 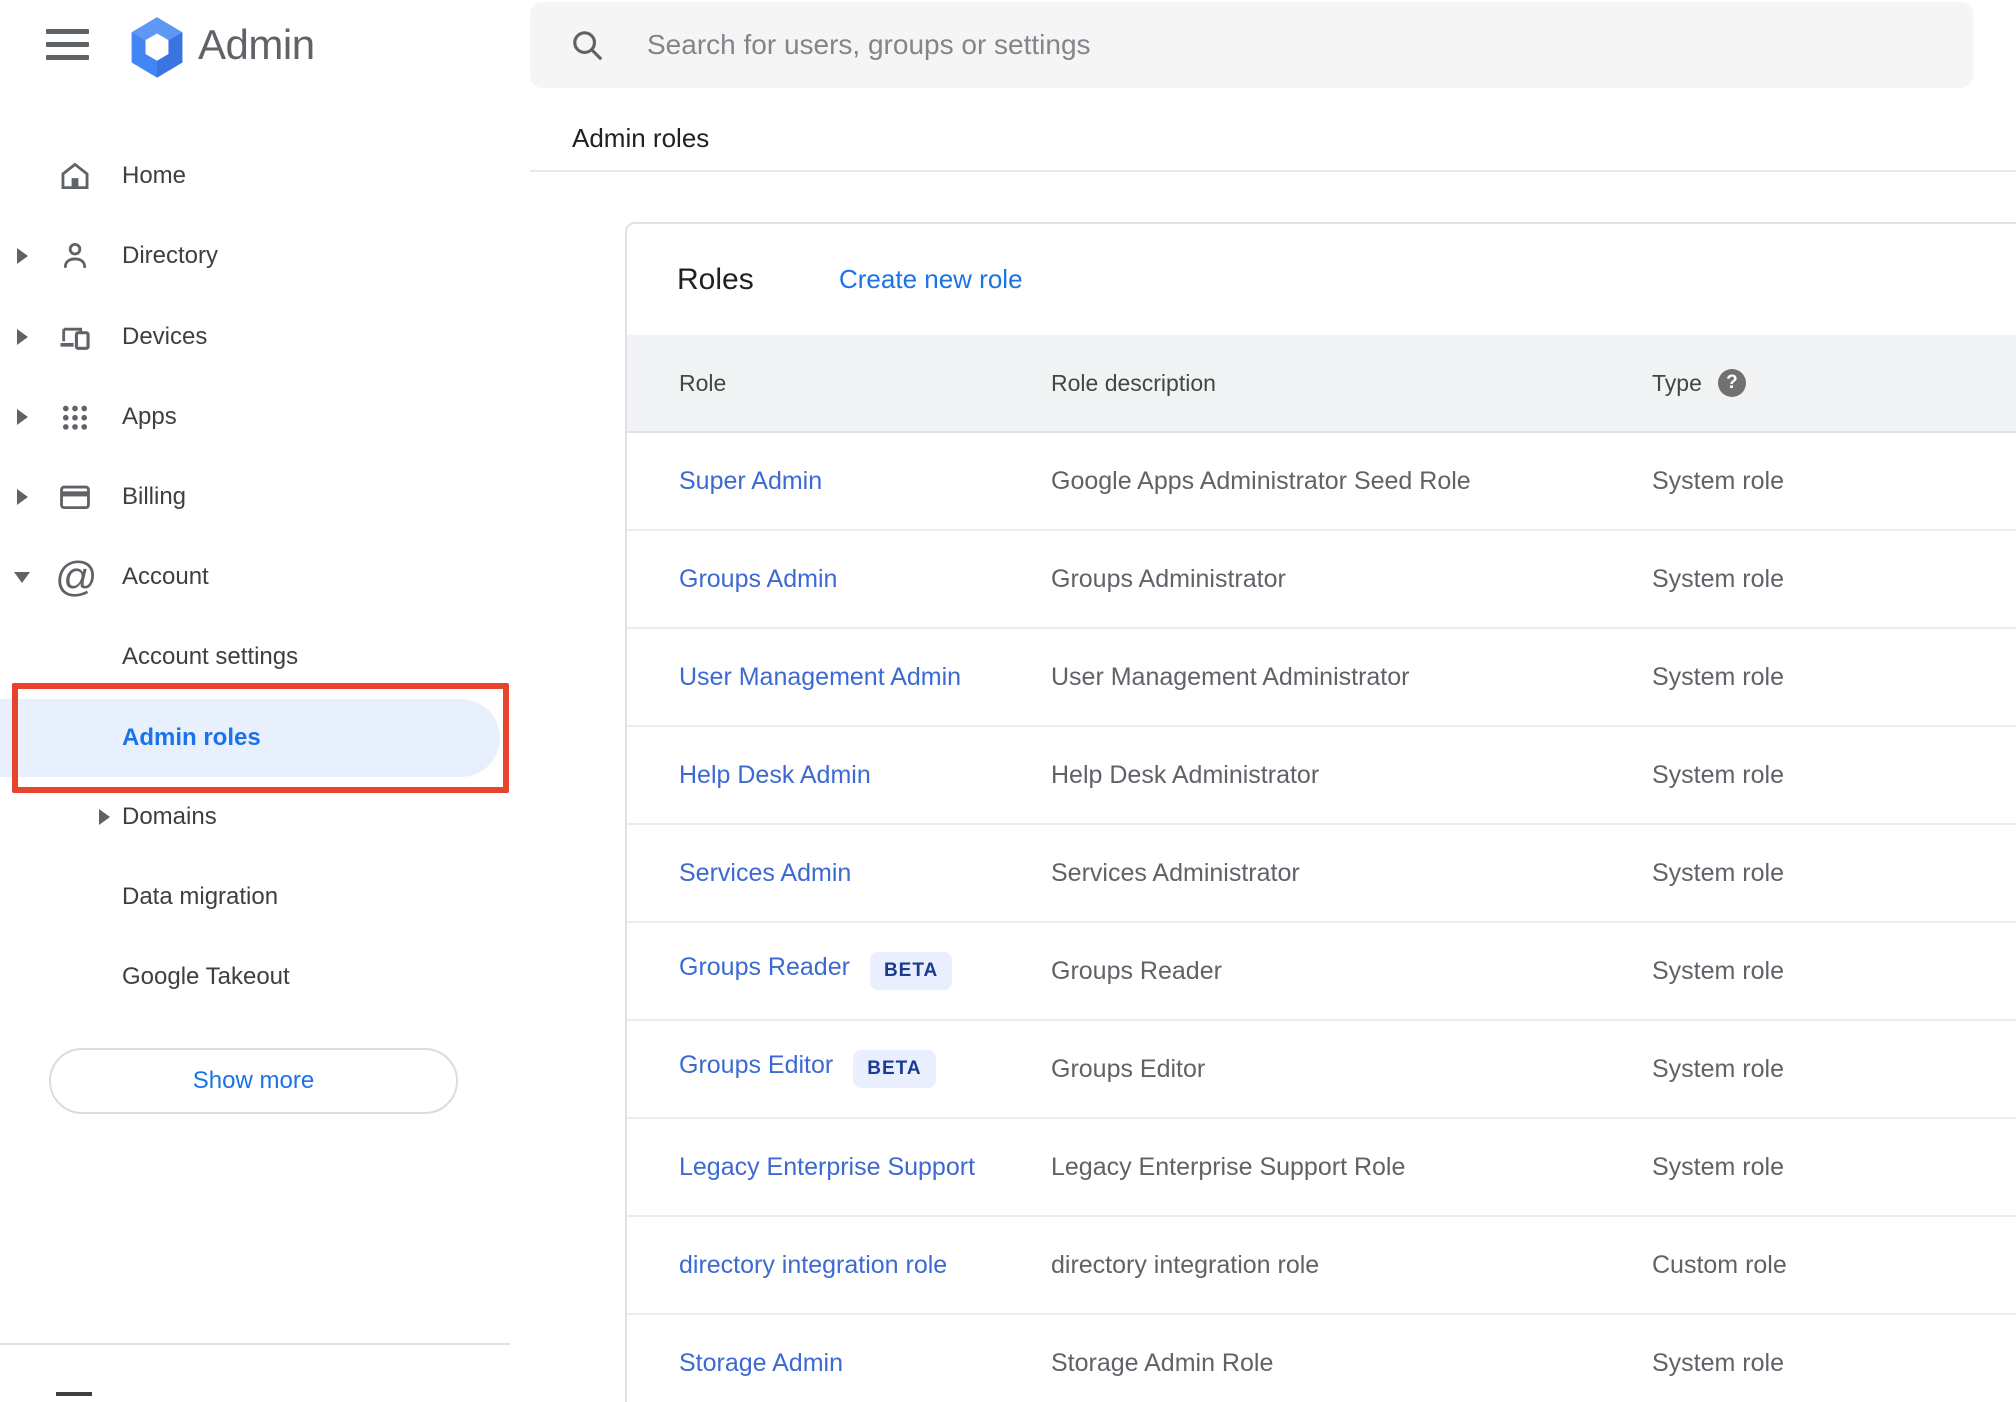 What do you see at coordinates (265, 577) in the screenshot?
I see `sidebar-item-account: @ Account` at bounding box center [265, 577].